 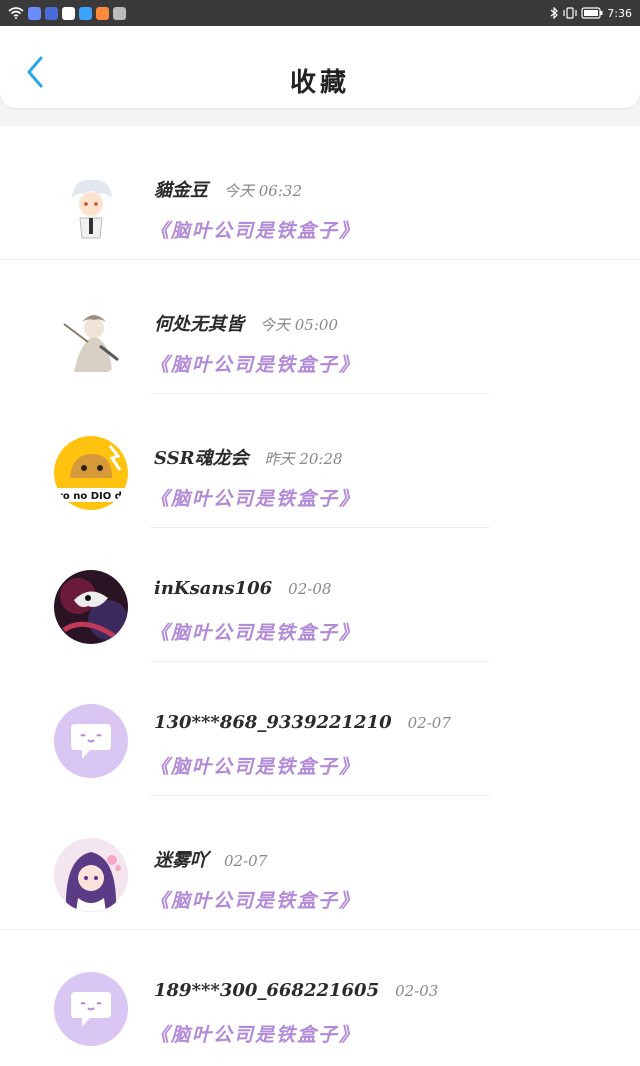 What do you see at coordinates (310, 589) in the screenshot?
I see `favorite-time: 02-08` at bounding box center [310, 589].